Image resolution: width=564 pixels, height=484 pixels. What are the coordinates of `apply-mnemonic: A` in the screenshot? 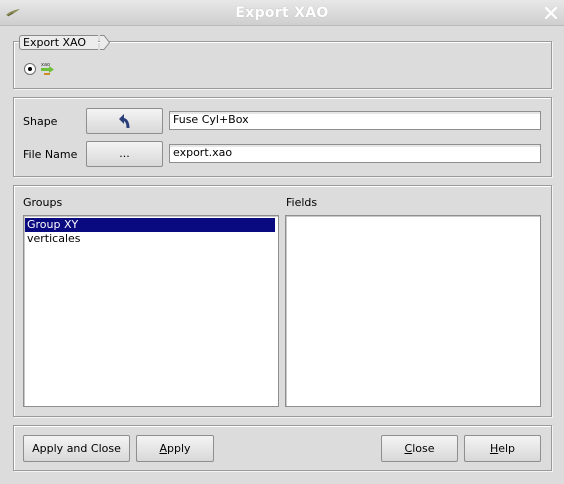 It's located at (163, 448).